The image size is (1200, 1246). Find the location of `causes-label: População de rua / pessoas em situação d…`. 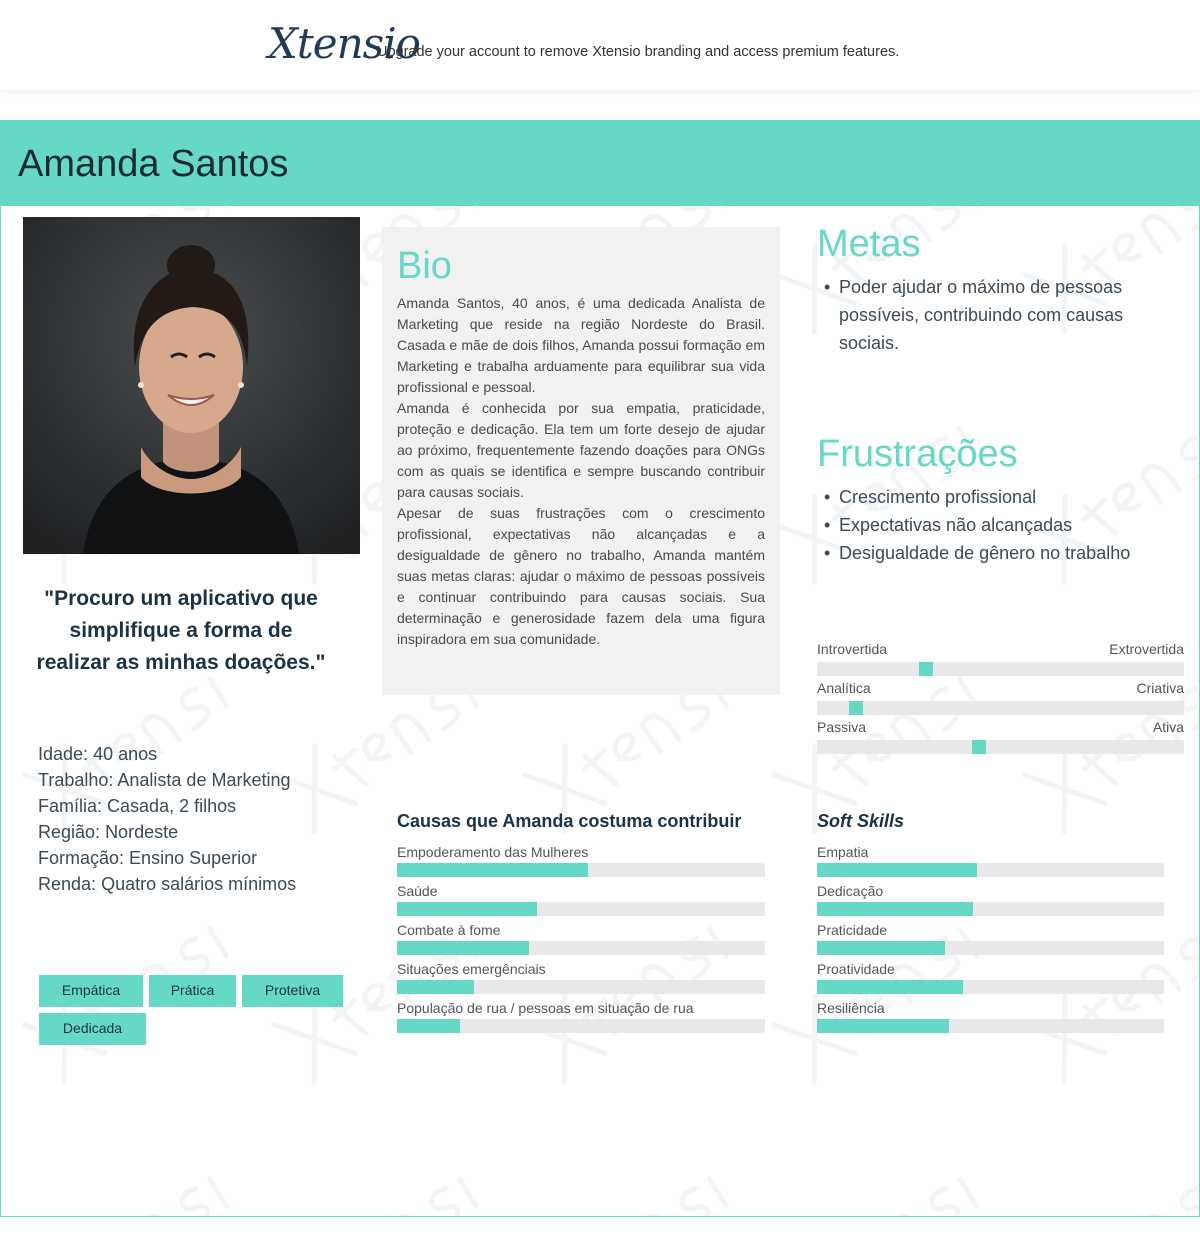

causes-label: População de rua / pessoas em situação d… is located at coordinates (545, 1008).